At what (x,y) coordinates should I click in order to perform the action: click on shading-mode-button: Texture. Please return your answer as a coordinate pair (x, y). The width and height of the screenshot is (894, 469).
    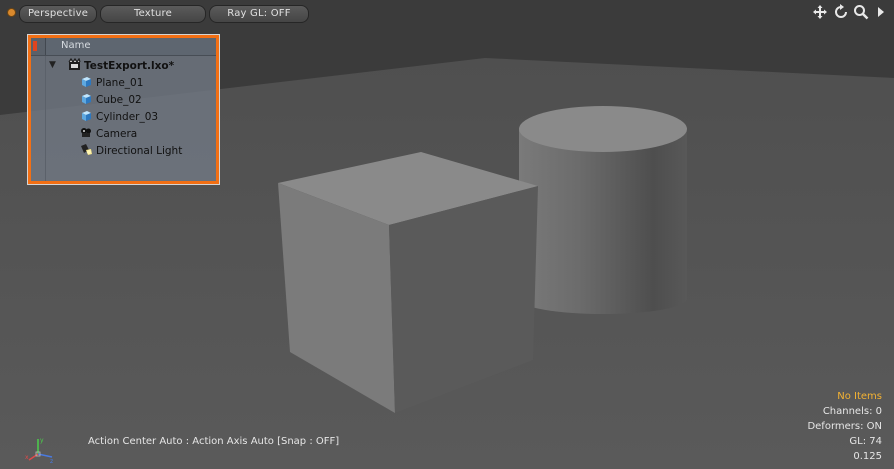
    Looking at the image, I should click on (153, 14).